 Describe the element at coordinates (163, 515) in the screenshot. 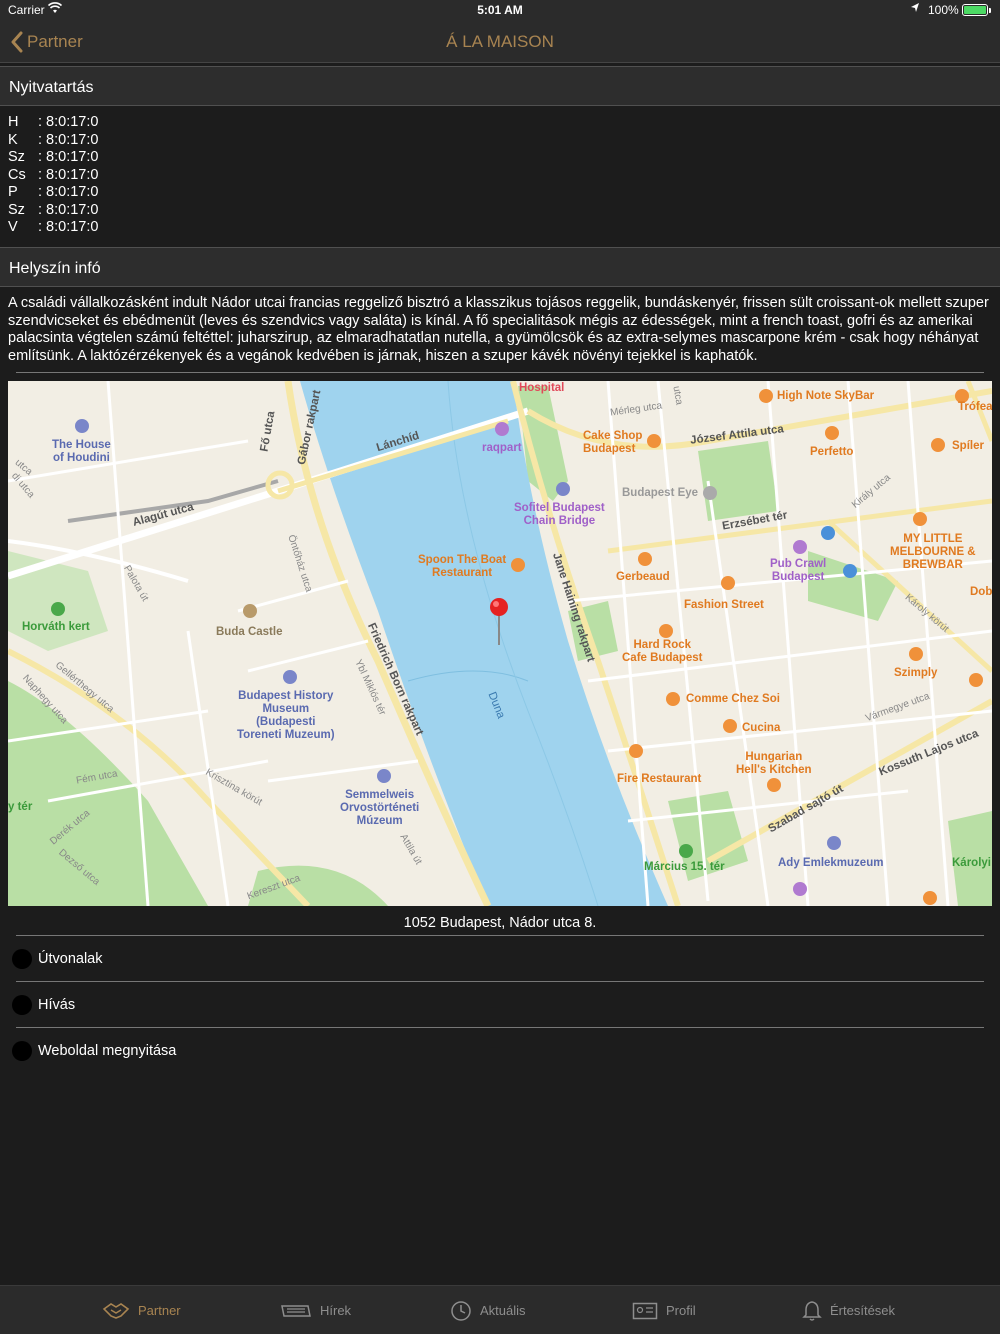

I see `map-label: Alagút utca` at that location.